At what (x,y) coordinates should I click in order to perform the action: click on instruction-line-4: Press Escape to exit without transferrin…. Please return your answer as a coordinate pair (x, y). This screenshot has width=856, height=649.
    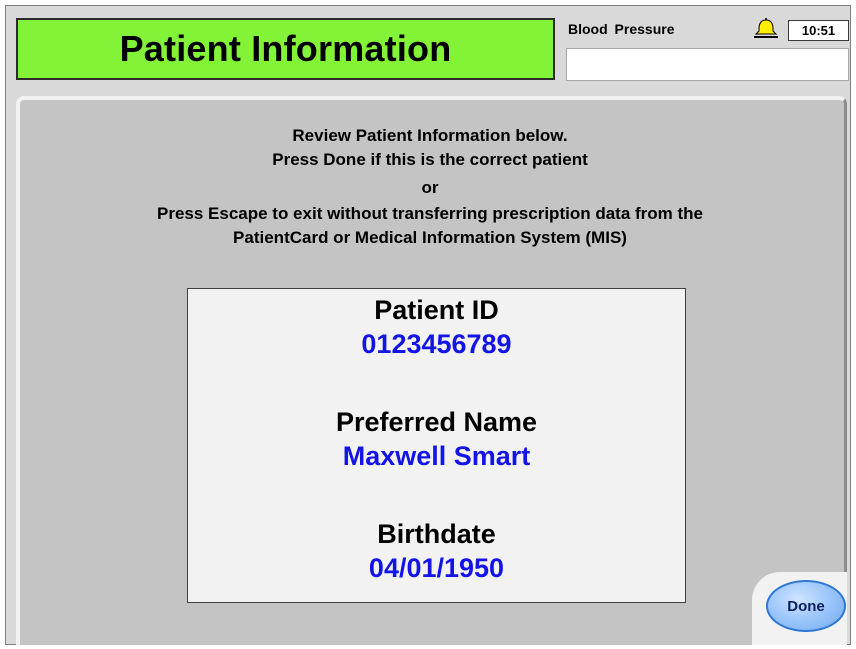
    Looking at the image, I should click on (429, 213).